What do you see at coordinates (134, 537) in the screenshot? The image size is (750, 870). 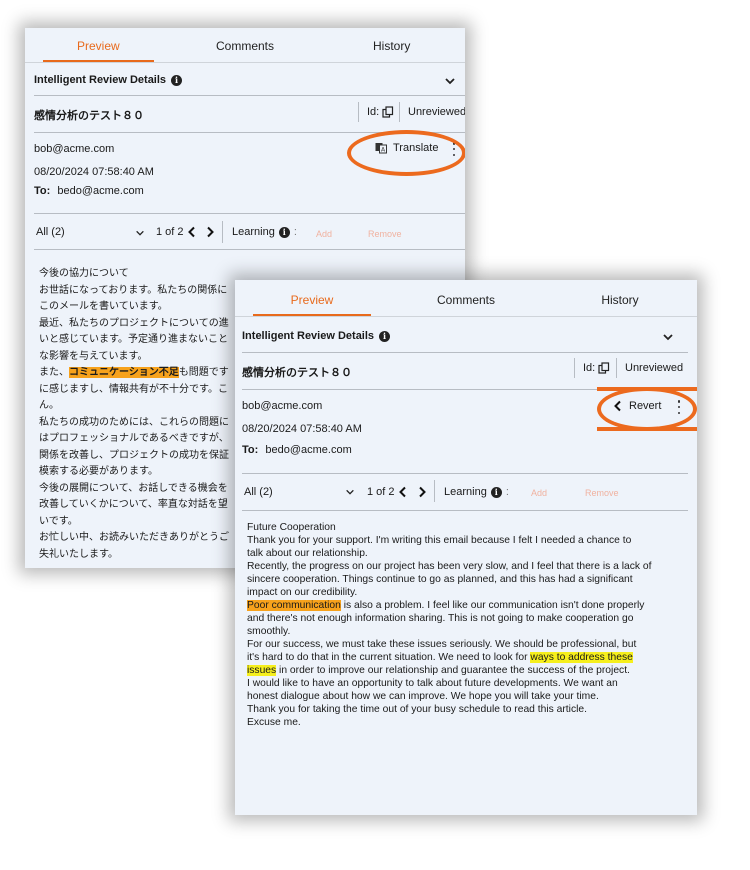 I see `body-text: お忙しい中、お読みいただきありがとうご` at bounding box center [134, 537].